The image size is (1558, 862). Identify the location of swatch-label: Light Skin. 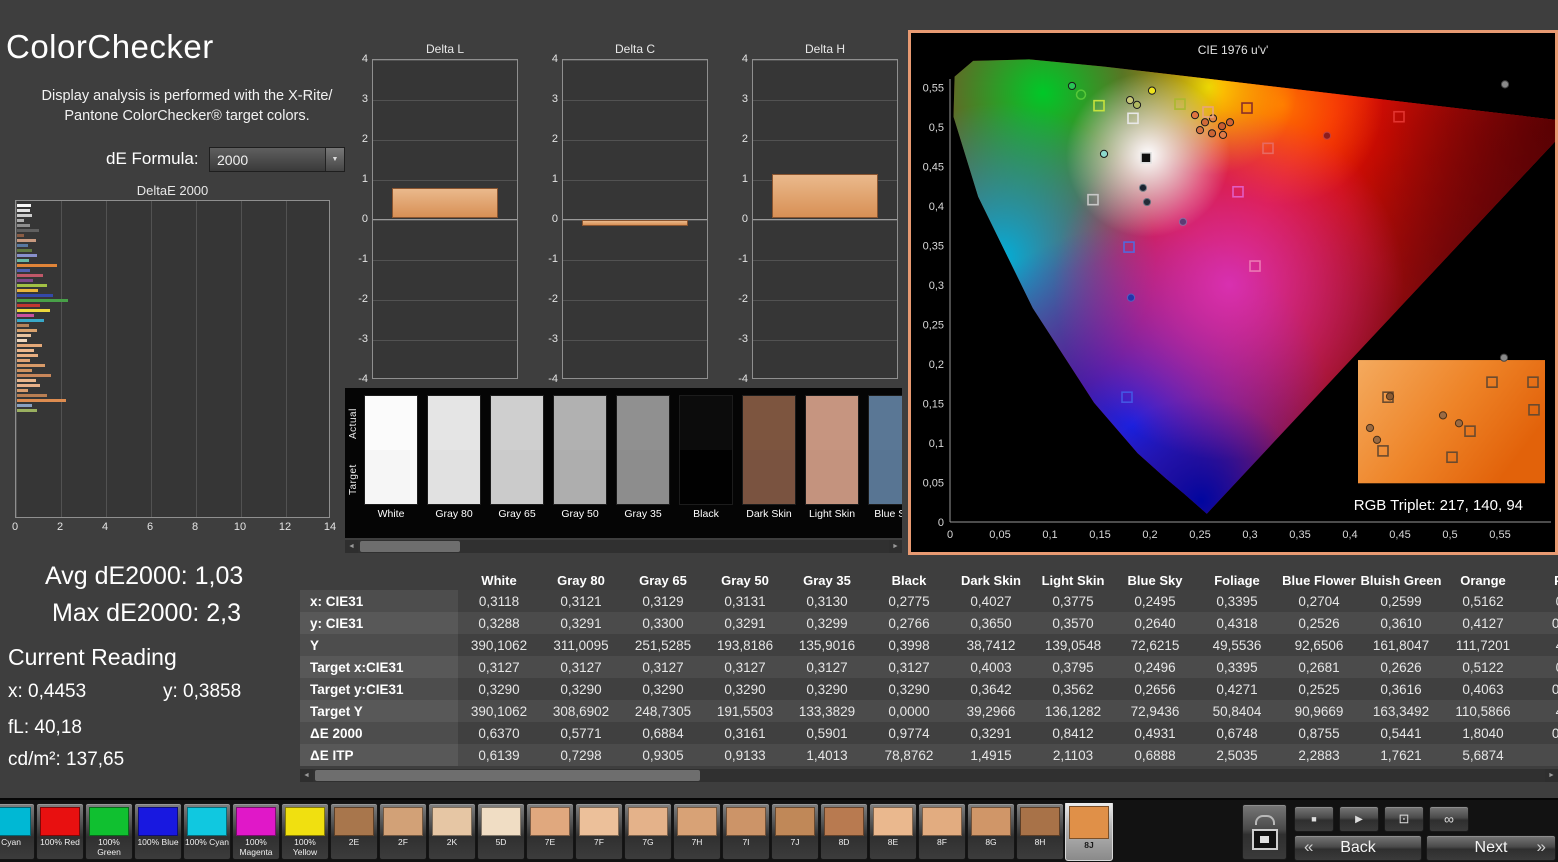
(832, 514).